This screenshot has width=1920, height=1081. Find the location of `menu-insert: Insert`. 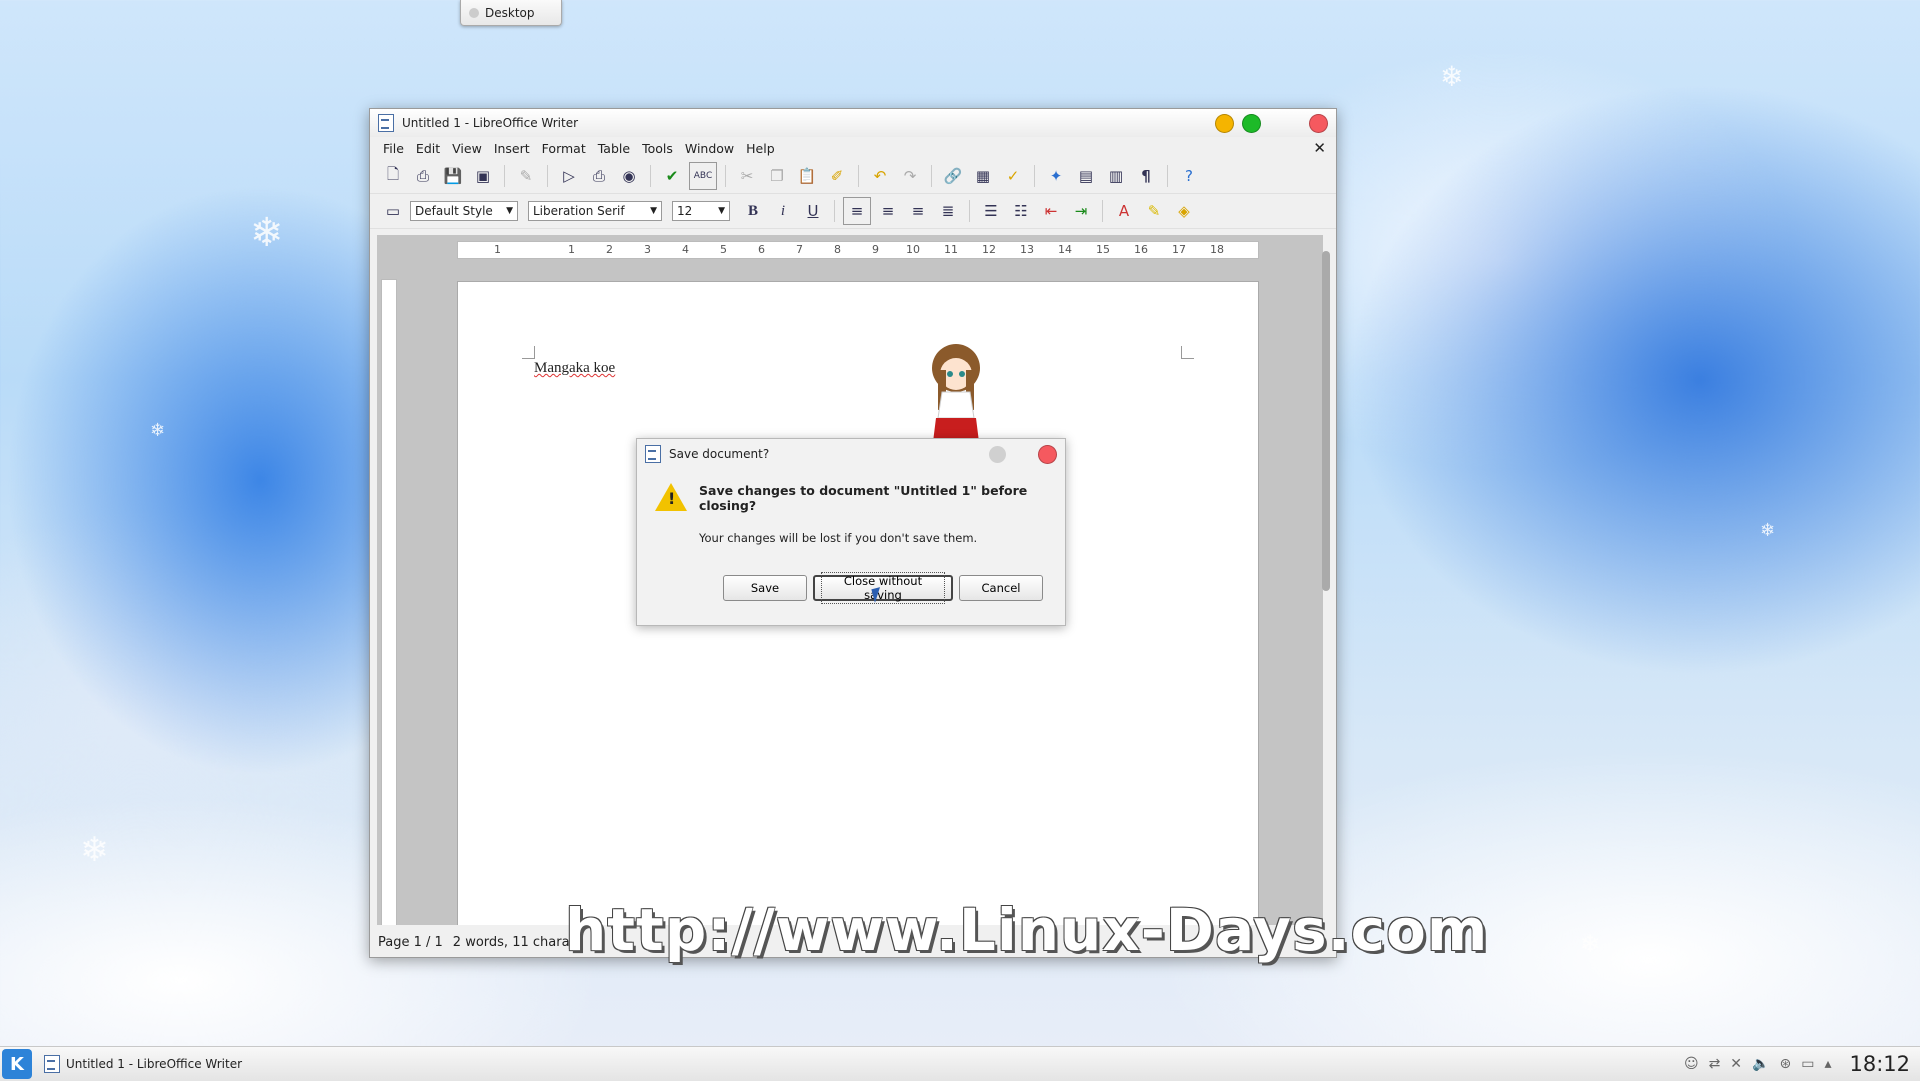

menu-insert: Insert is located at coordinates (512, 148).